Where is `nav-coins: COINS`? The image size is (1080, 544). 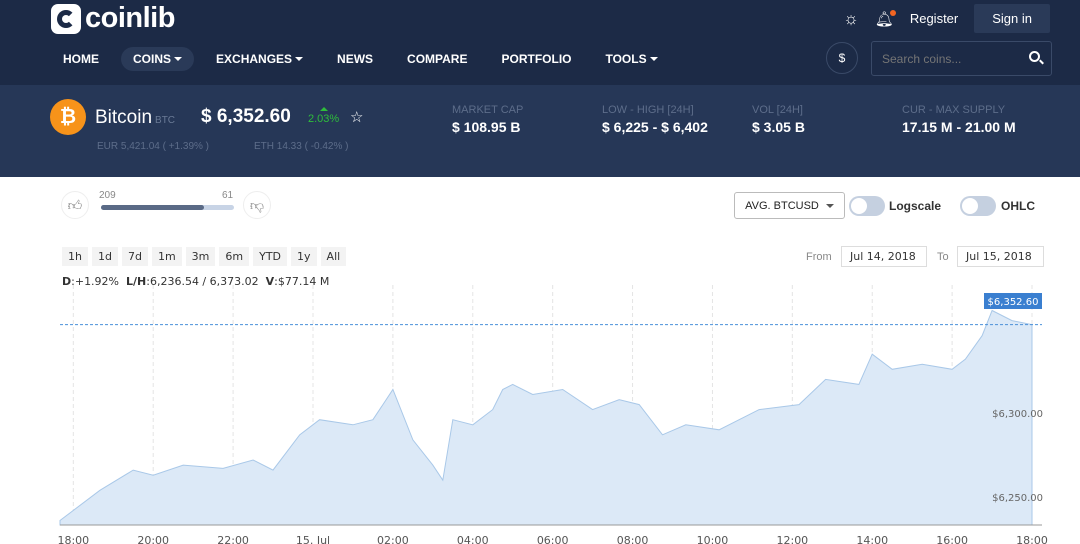
nav-coins: COINS is located at coordinates (158, 59).